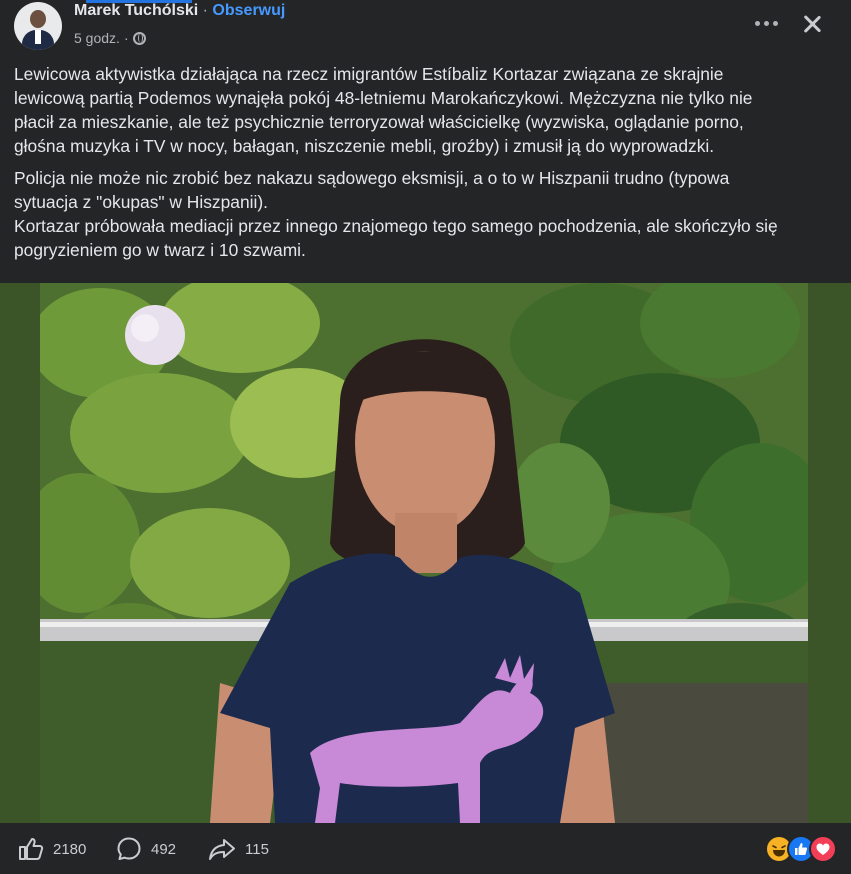 This screenshot has height=874, width=851. Describe the element at coordinates (425, 28) in the screenshot. I see `post-header: Marek Tuchólski · Obserwuj 5 godz. ·` at that location.